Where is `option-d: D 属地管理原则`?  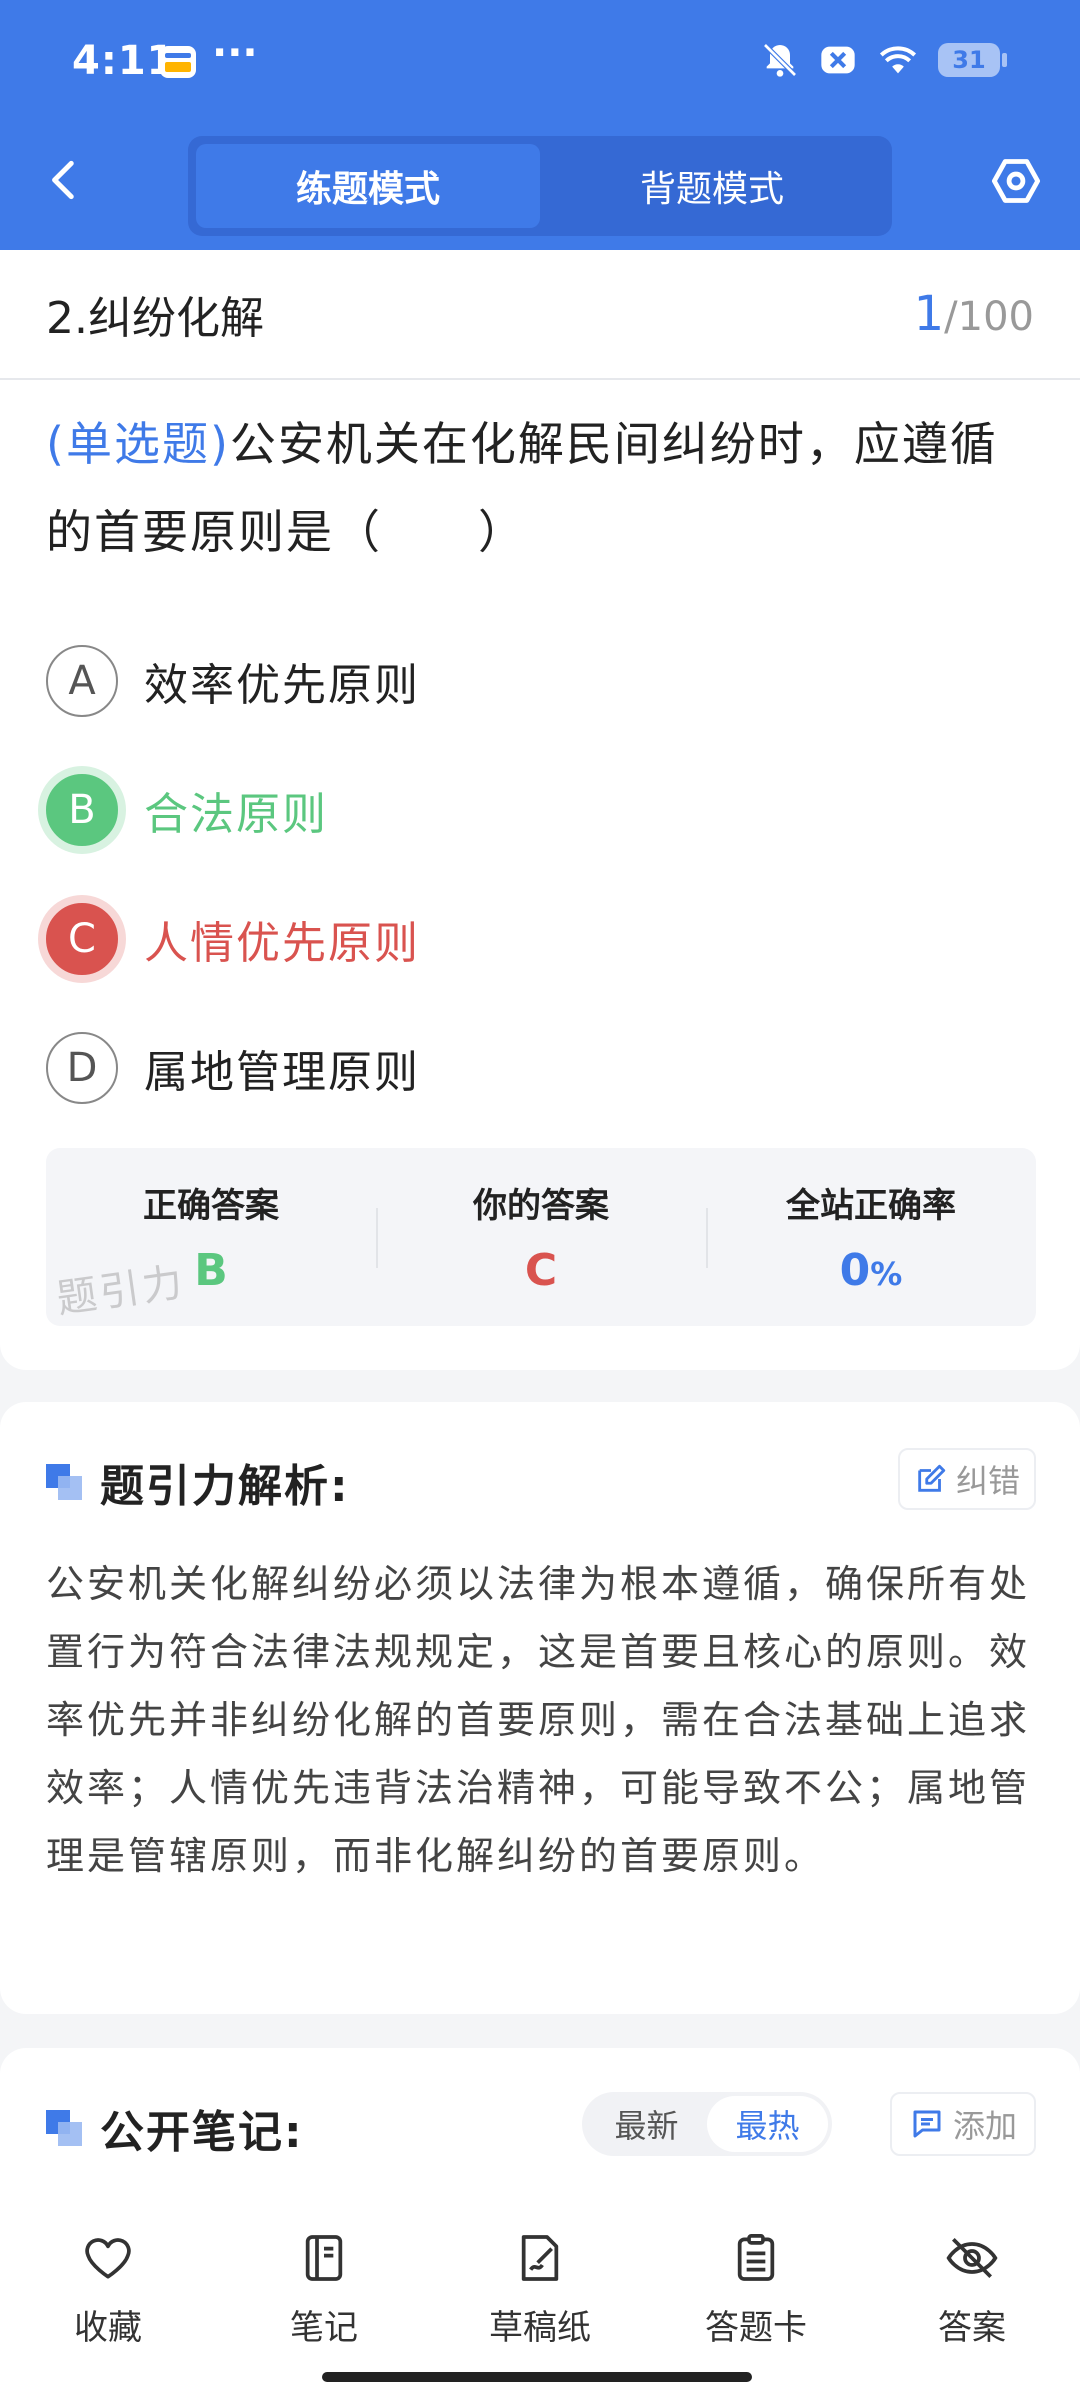 option-d: D 属地管理原则 is located at coordinates (540, 1067).